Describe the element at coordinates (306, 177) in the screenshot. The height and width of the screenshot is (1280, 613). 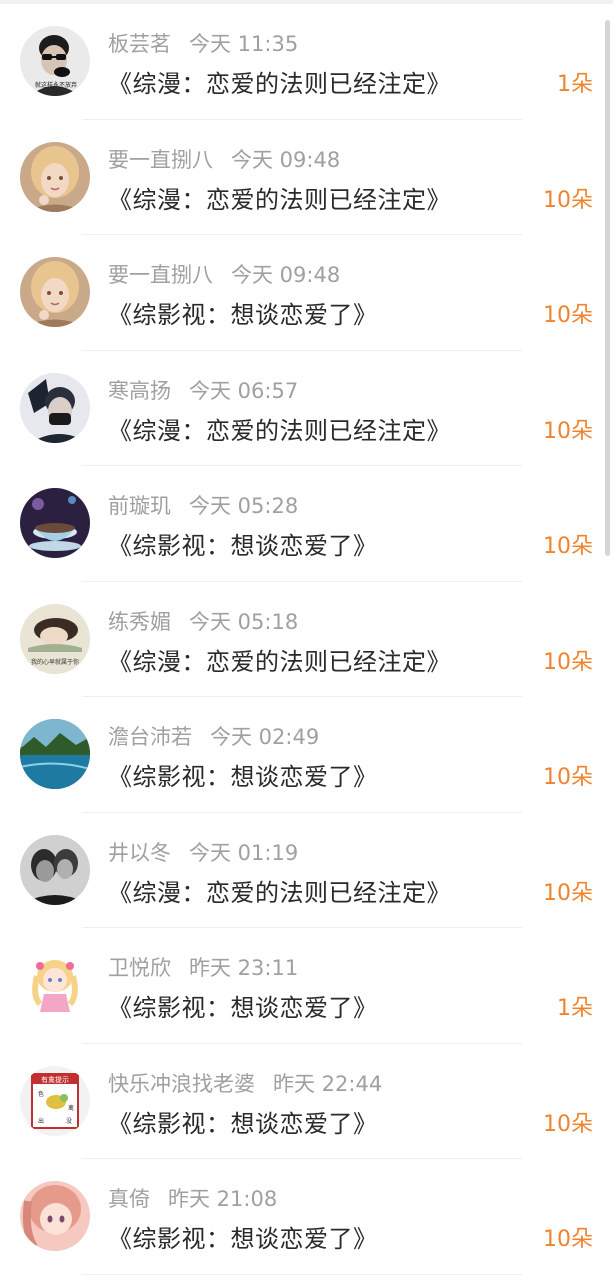
I see `list-item: 要一直捌八 今天 09:48 《综漫：恋爱的法则已经注定》 10朵` at that location.